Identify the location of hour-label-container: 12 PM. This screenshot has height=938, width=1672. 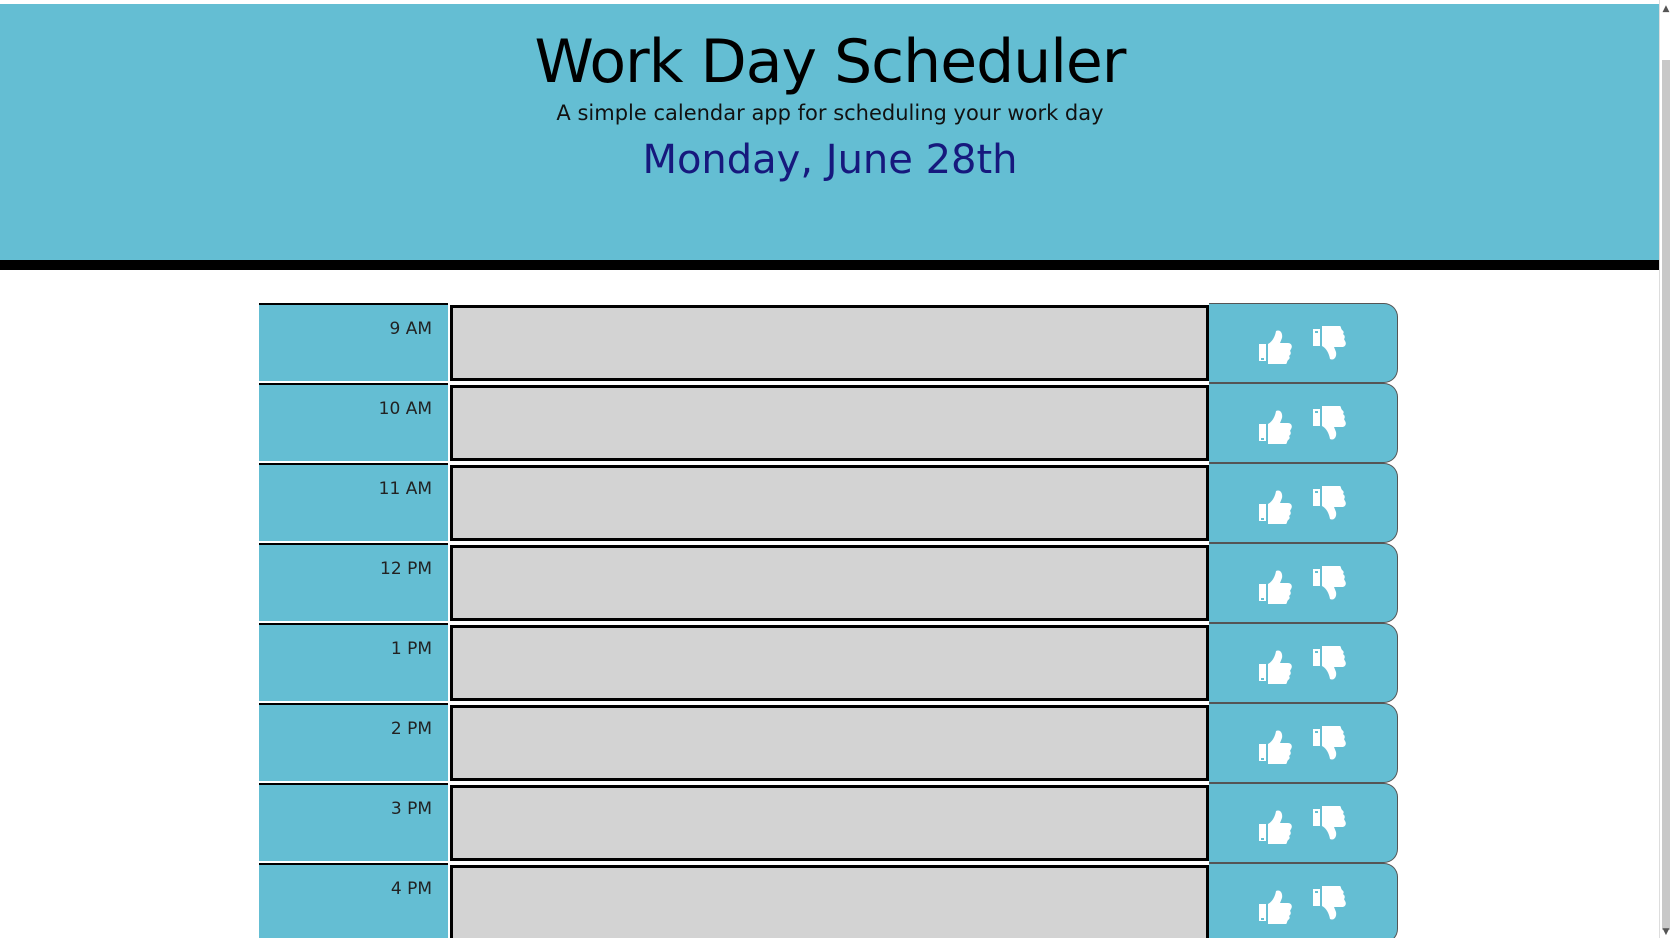
(353, 582).